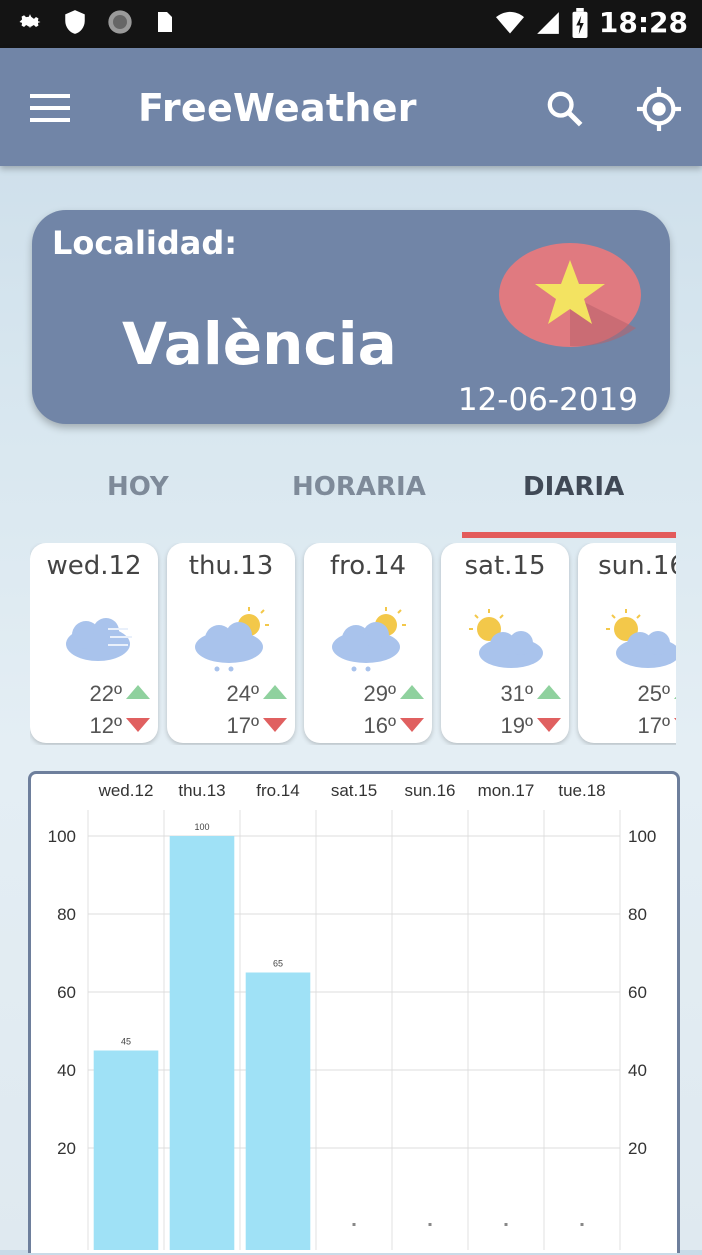  I want to click on day-card: sun.16 25º 17º, so click(627, 643).